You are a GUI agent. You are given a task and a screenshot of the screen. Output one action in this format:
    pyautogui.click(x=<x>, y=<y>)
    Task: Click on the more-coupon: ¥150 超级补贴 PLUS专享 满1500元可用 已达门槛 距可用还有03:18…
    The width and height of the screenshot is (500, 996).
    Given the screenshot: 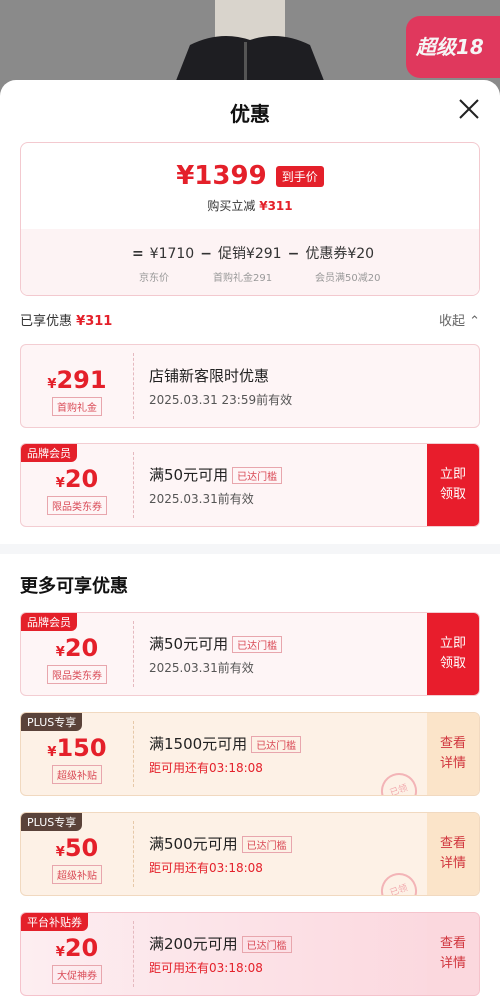 What is the action you would take?
    pyautogui.click(x=250, y=754)
    